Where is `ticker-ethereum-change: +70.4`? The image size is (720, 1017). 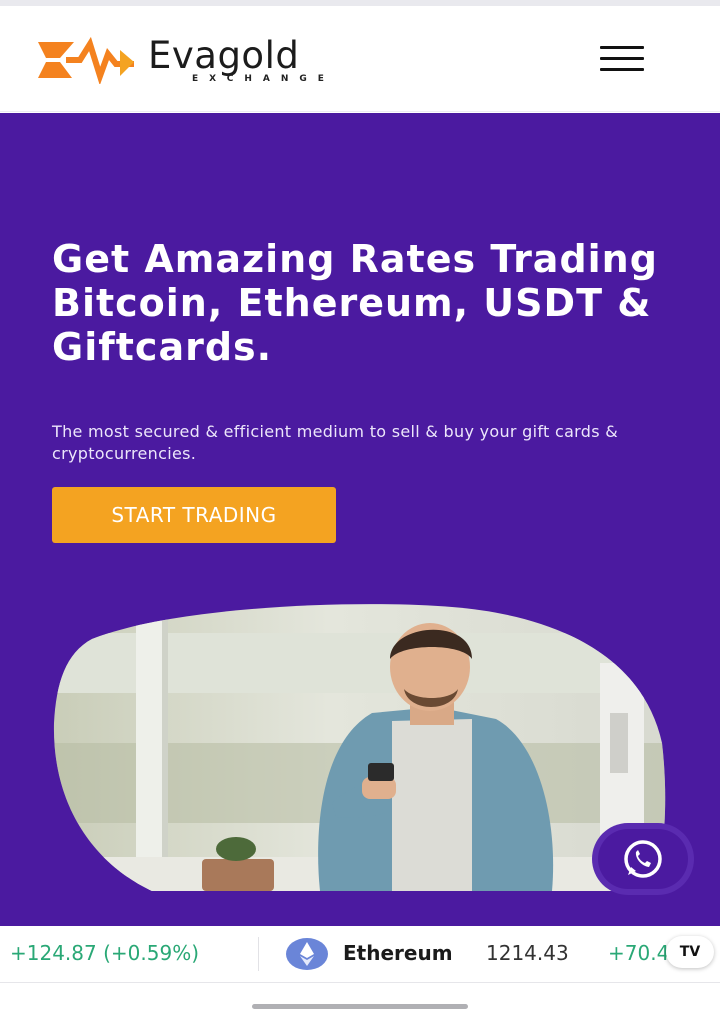 ticker-ethereum-change: +70.4 is located at coordinates (639, 953).